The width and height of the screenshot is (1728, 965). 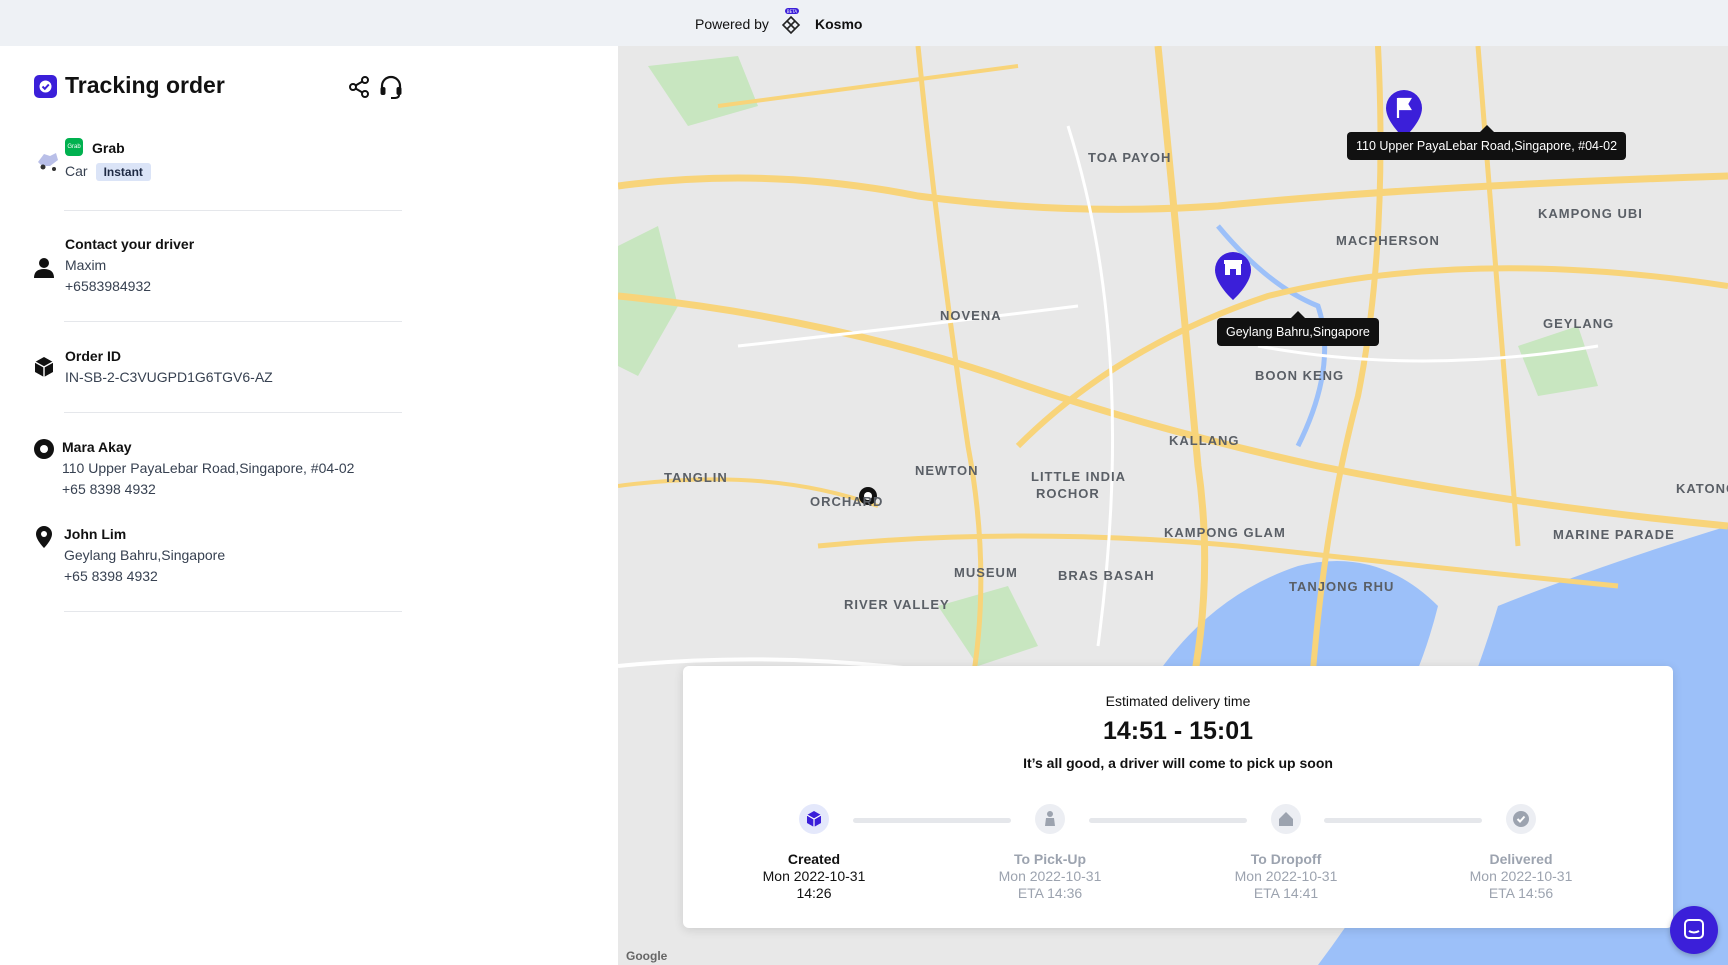 I want to click on recipient-address: Geylang Bahru,Singapore, so click(x=145, y=555).